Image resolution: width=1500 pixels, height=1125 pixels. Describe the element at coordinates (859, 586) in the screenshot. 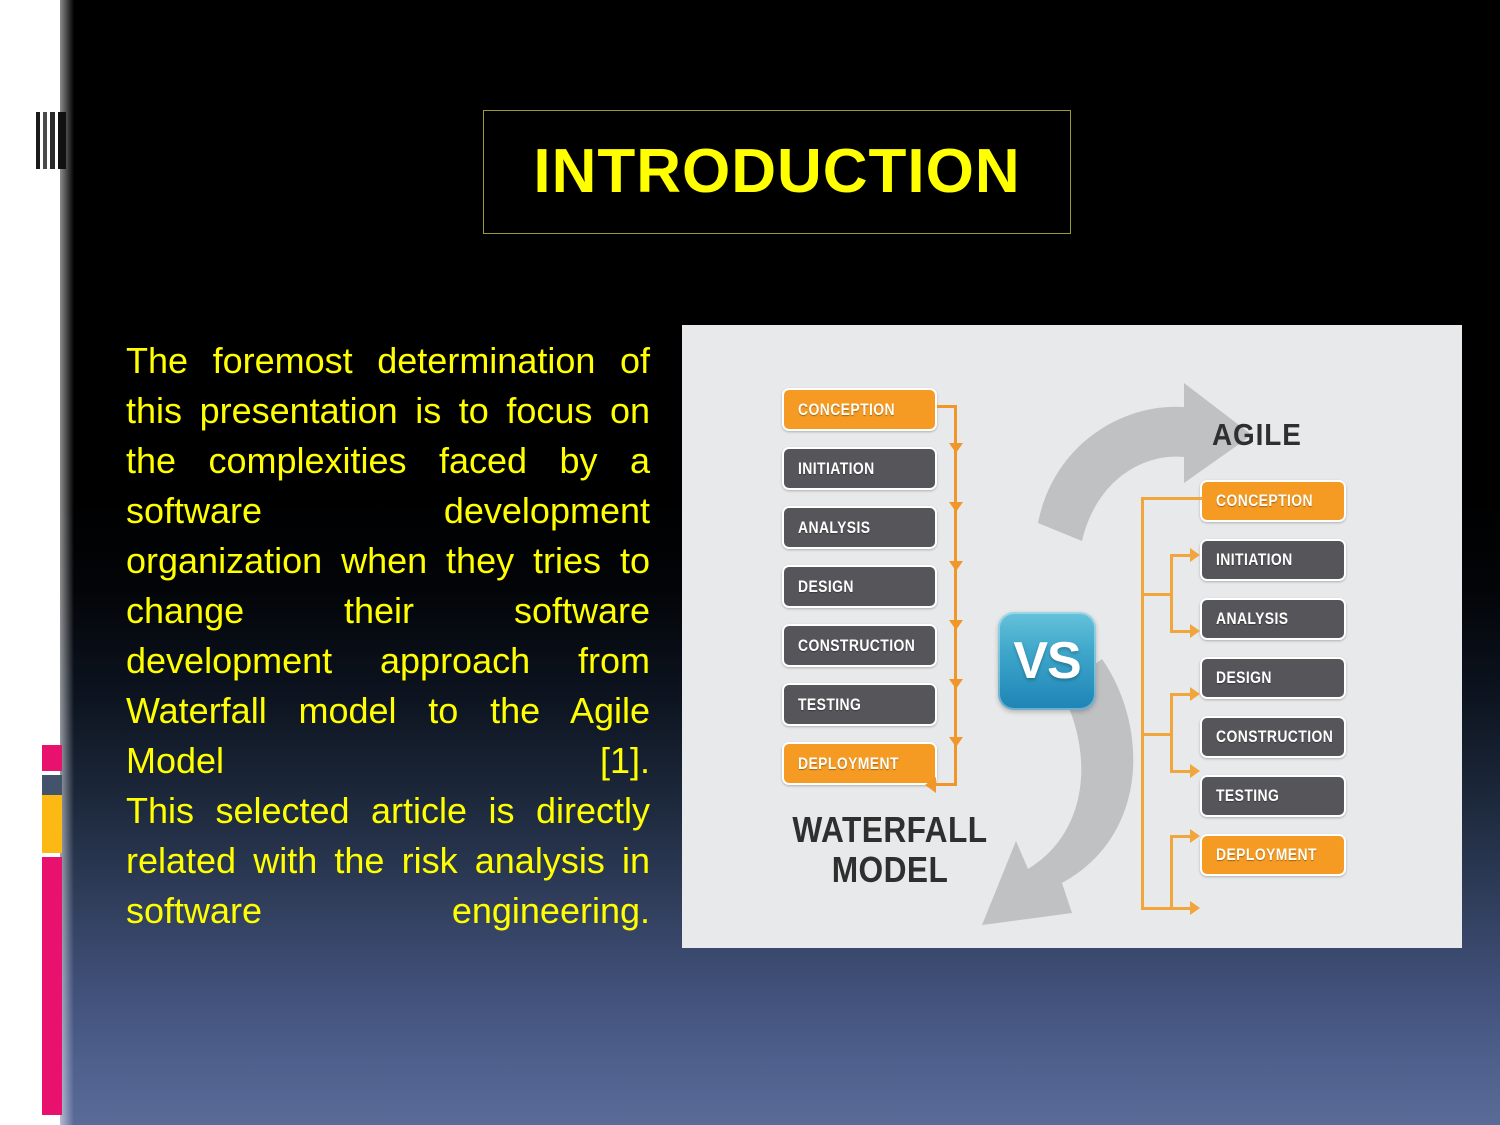

I see `waterfall-stage-design: DESIGN` at that location.